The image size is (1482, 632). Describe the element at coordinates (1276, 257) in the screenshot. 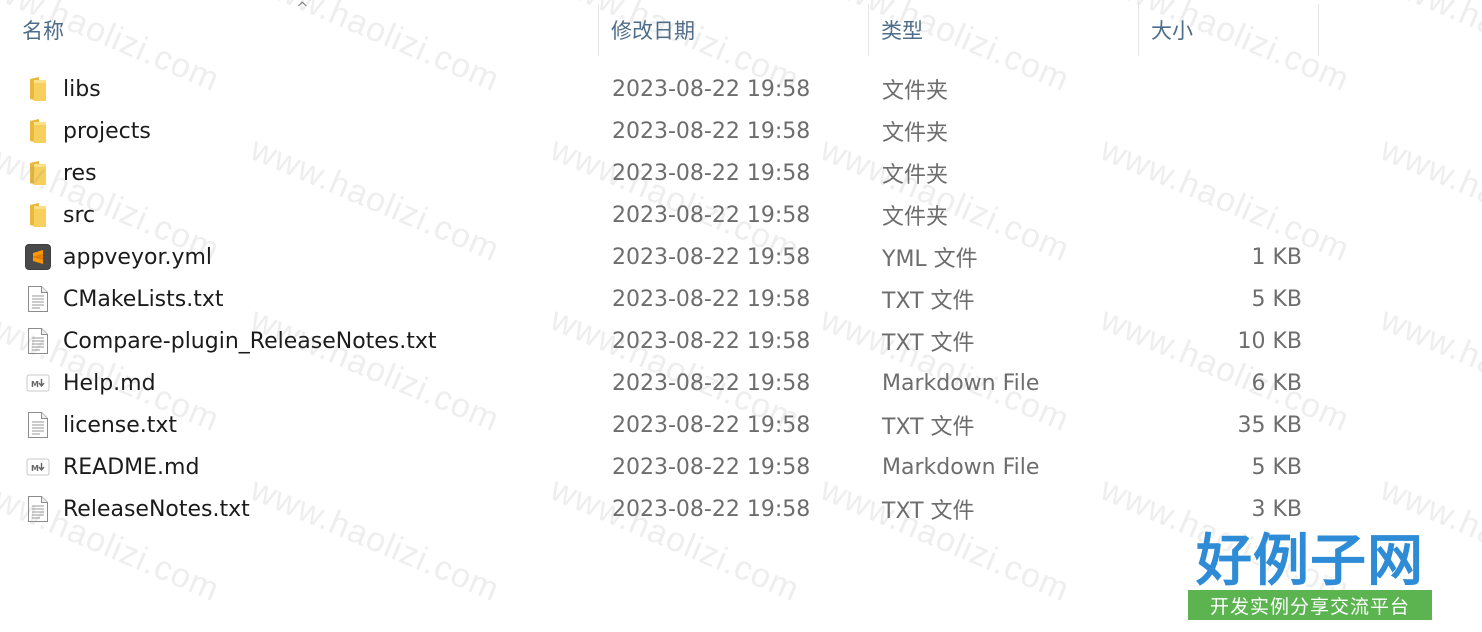

I see `file-size: 1 KB` at that location.